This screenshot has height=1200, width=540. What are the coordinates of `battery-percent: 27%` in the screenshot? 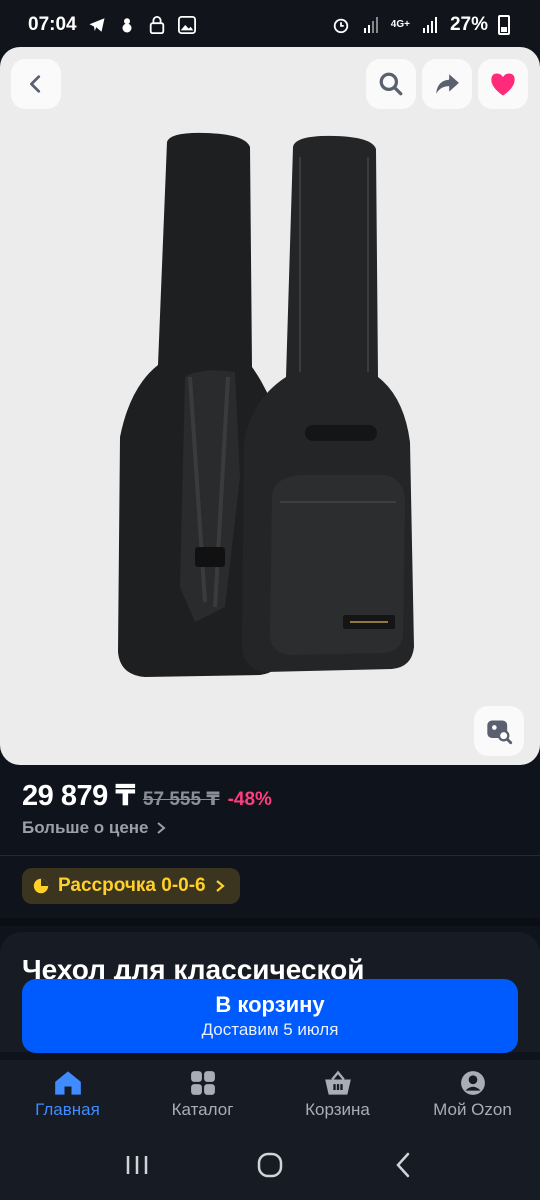 It's located at (468, 24).